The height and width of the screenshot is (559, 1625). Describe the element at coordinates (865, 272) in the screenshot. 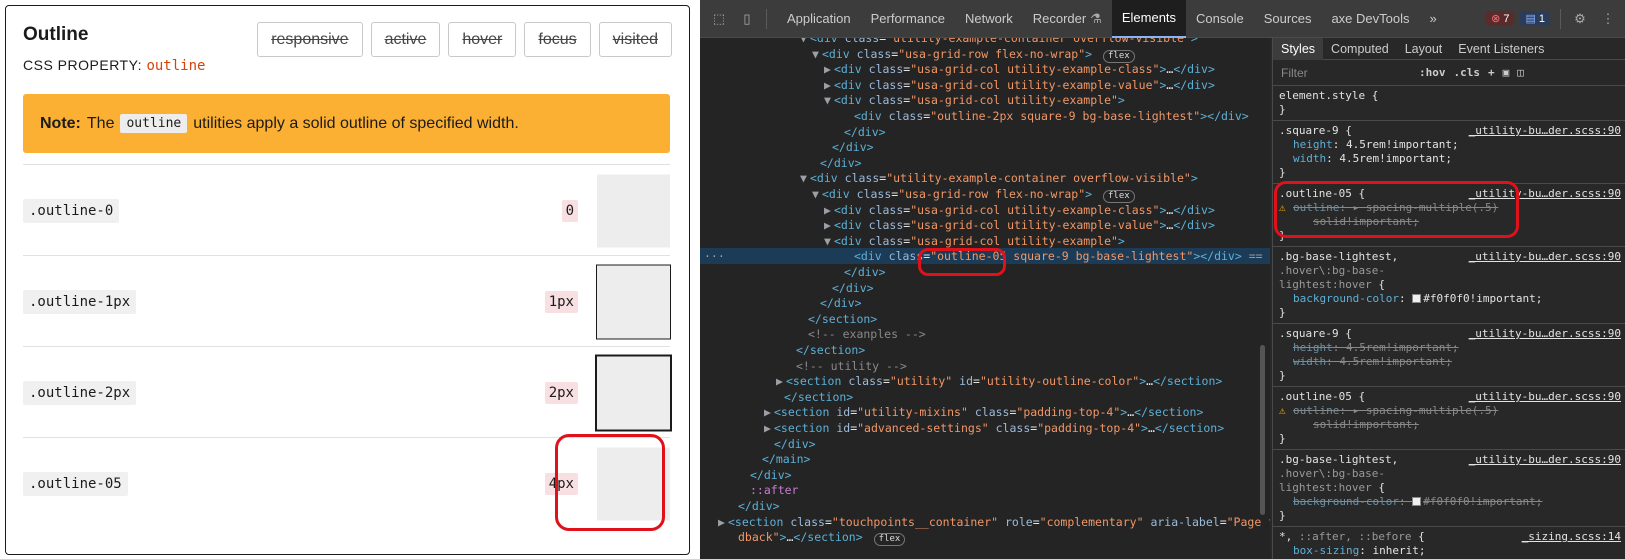

I see `dom-node-markup: </div>` at that location.